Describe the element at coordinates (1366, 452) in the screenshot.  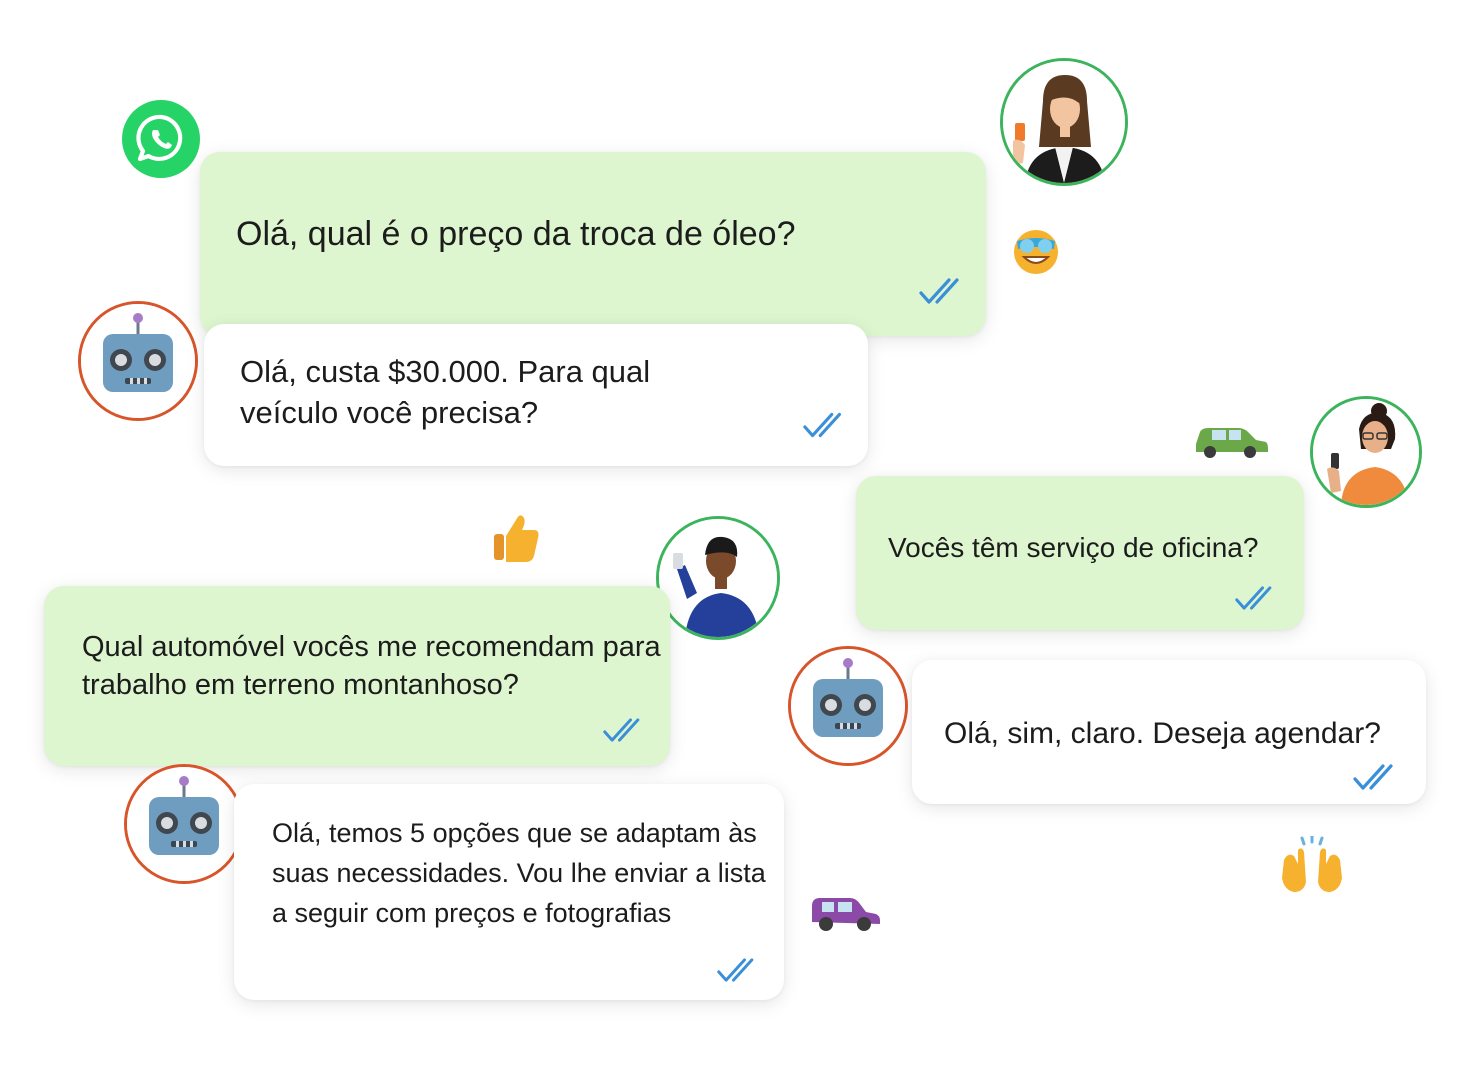
I see `customer-avatar-woman-orange-top` at that location.